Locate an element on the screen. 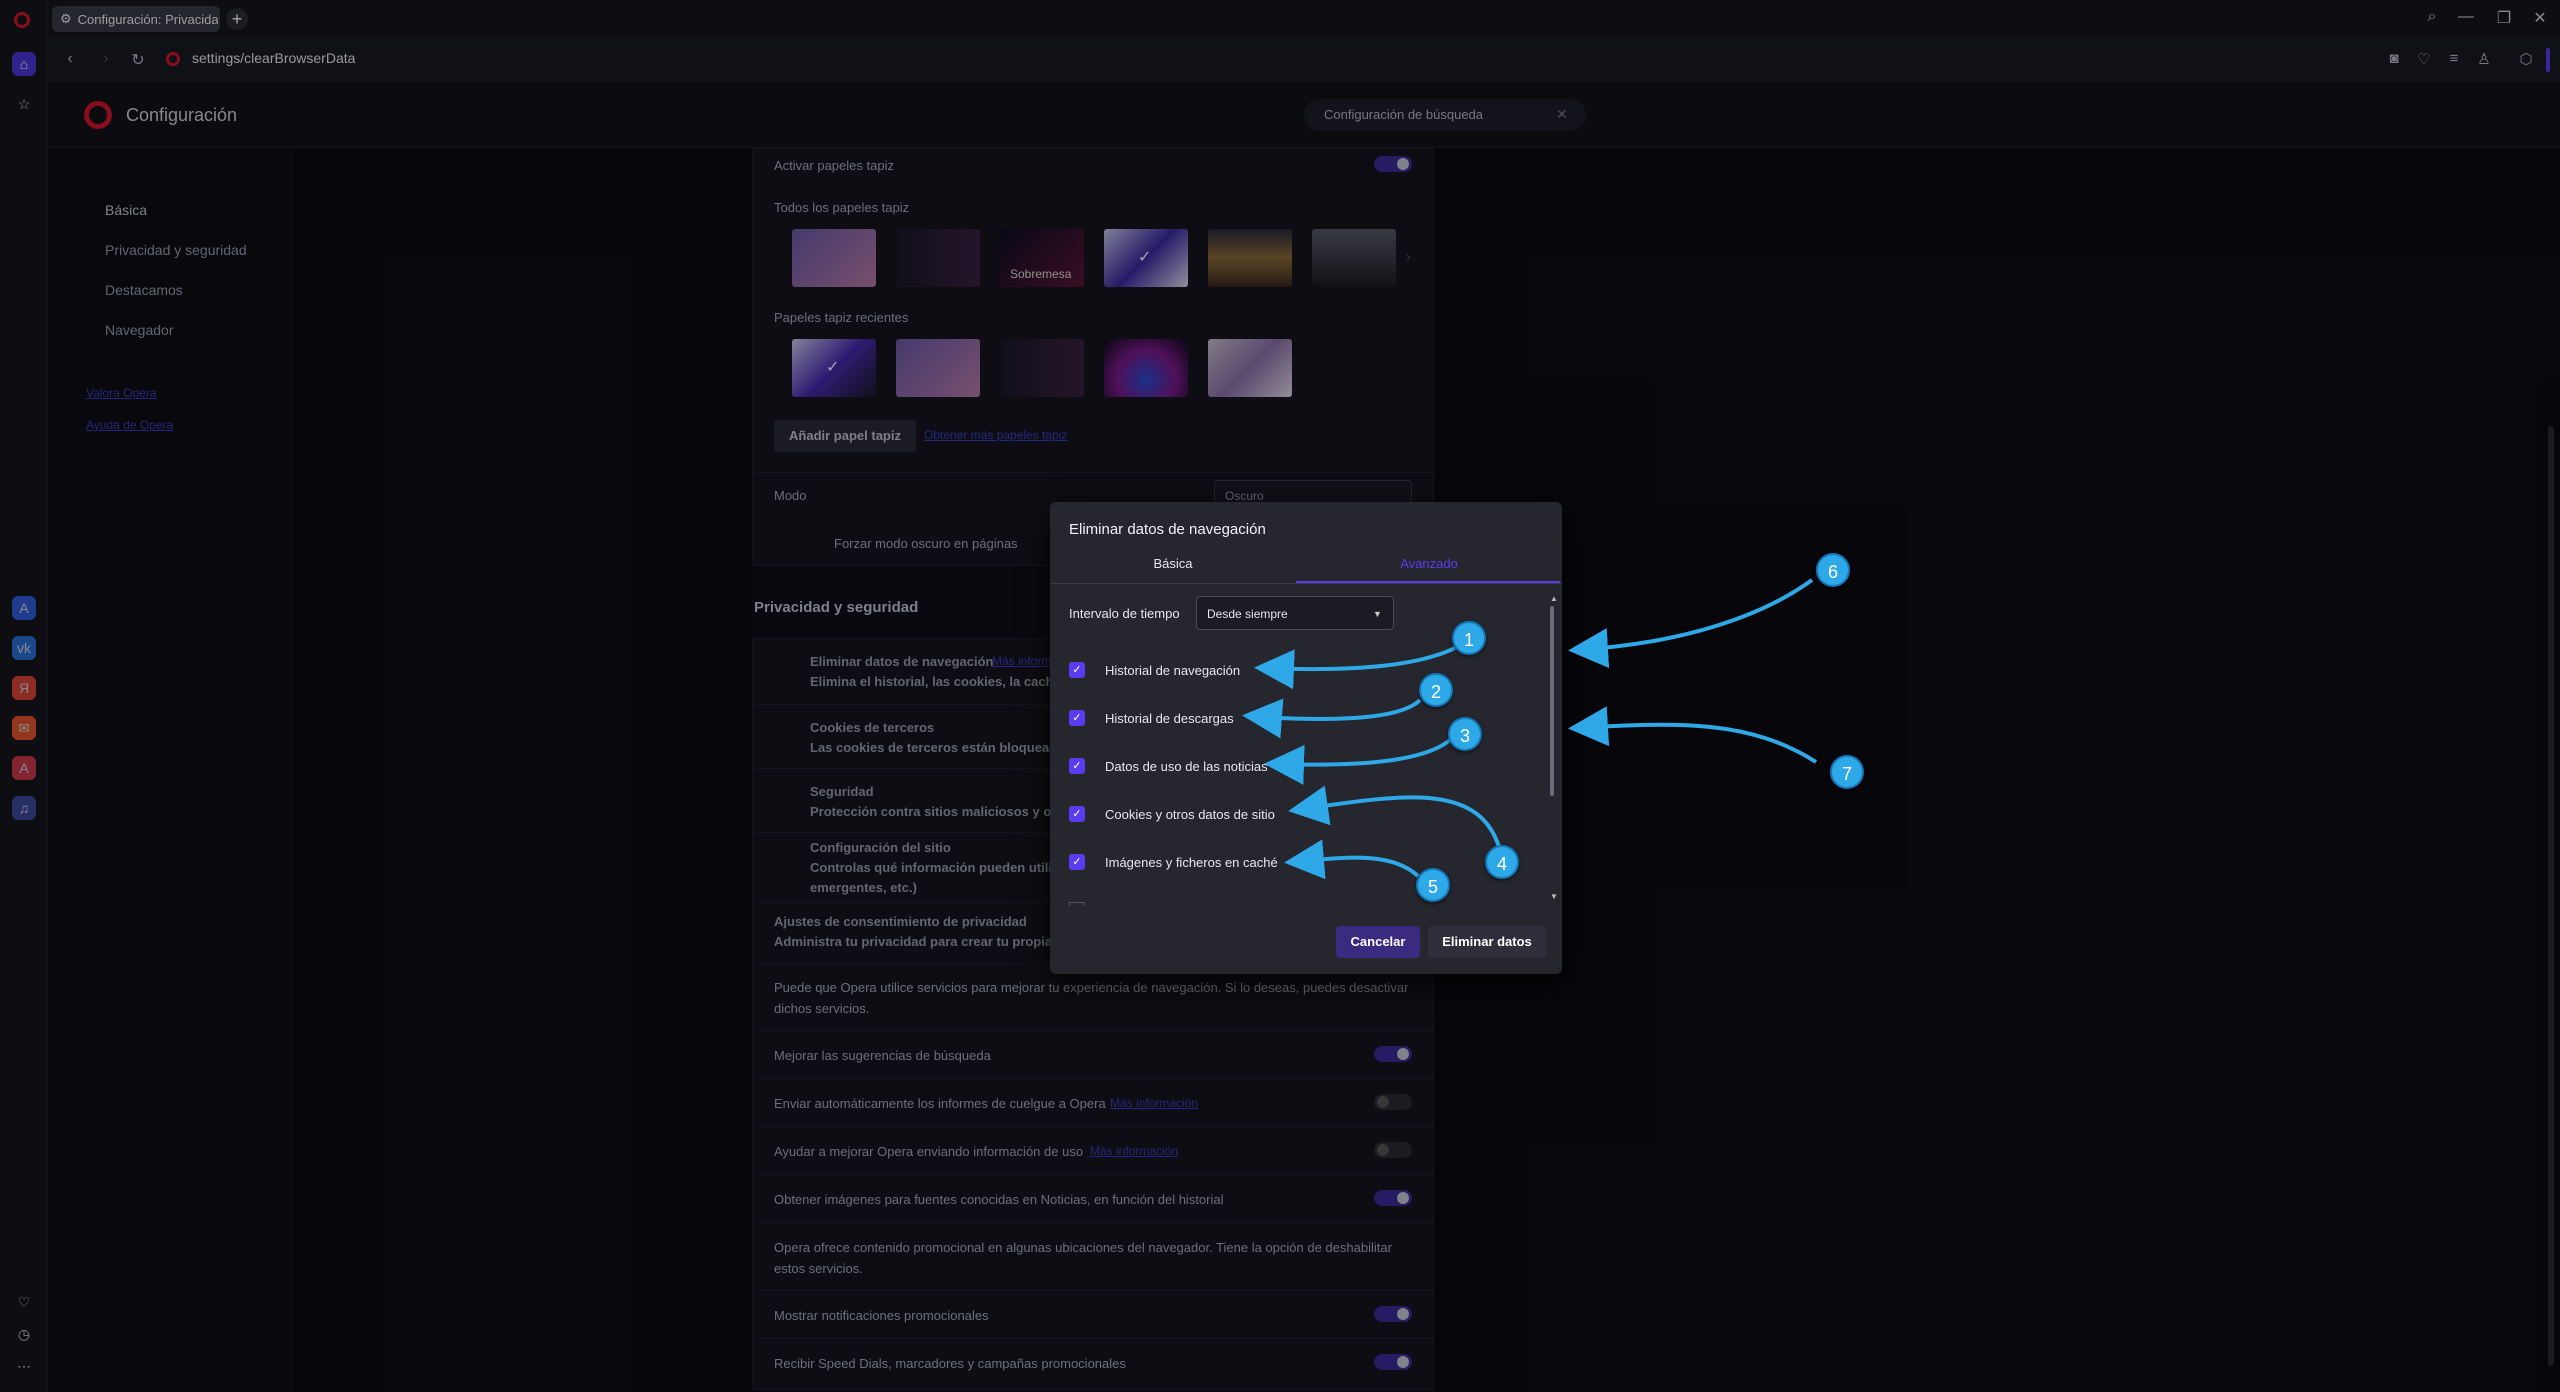 This screenshot has height=1392, width=2560. annotation-arrows is located at coordinates (1530, 729).